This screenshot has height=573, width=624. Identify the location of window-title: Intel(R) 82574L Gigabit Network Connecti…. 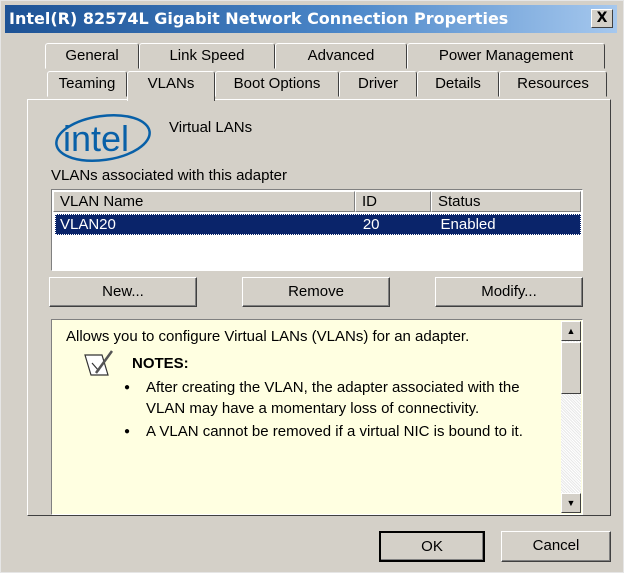
(259, 18).